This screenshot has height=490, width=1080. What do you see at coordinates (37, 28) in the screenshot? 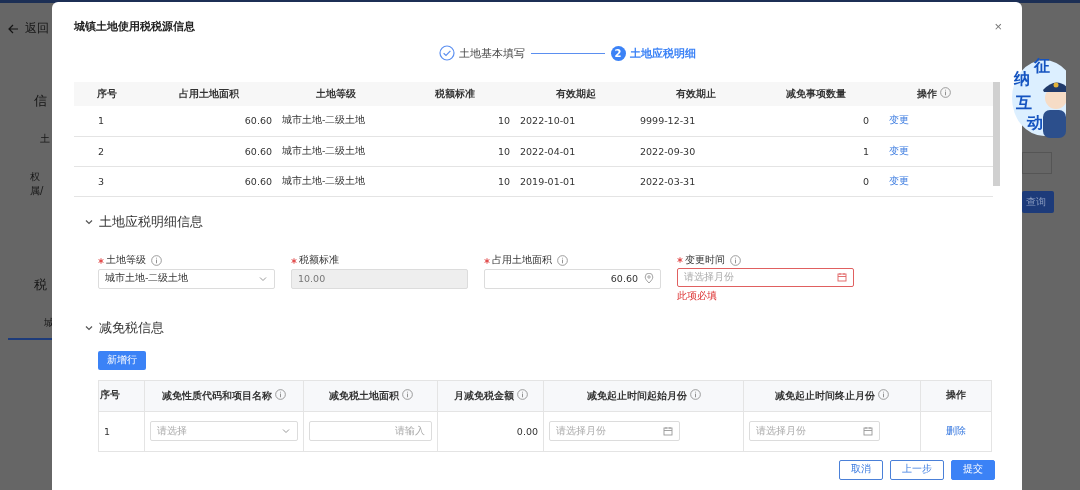
I see `back-link: 返回` at bounding box center [37, 28].